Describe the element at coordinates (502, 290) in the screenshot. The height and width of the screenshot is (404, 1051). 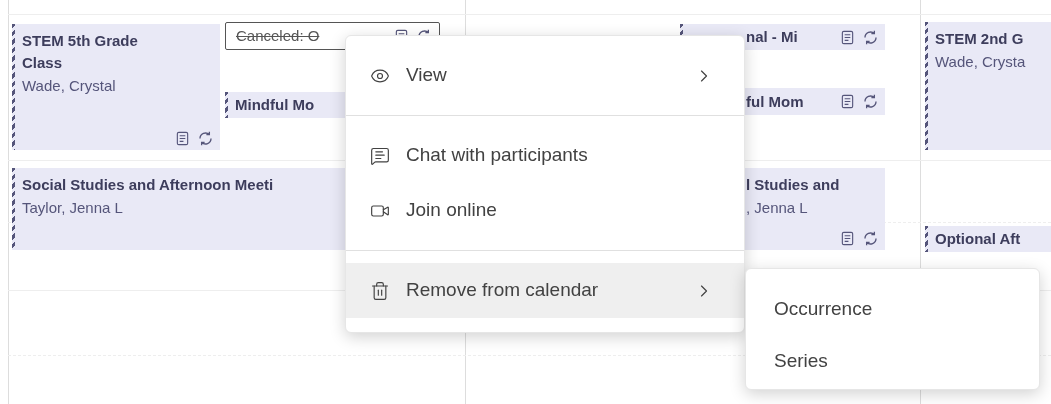
I see `menu-label: Remove from calendar` at that location.